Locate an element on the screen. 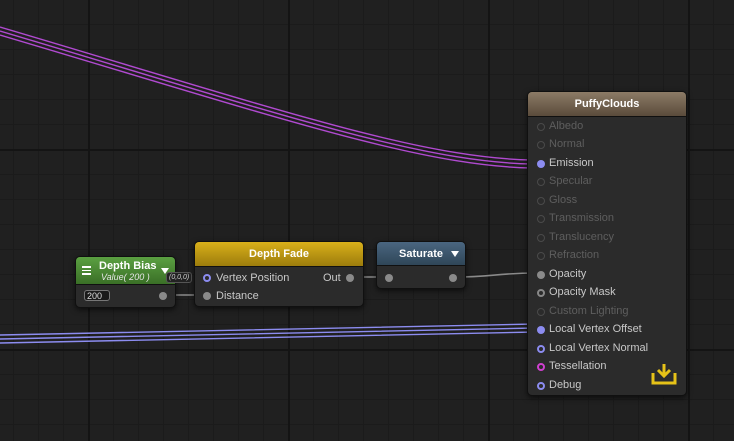  value-field: 200 is located at coordinates (97, 295).